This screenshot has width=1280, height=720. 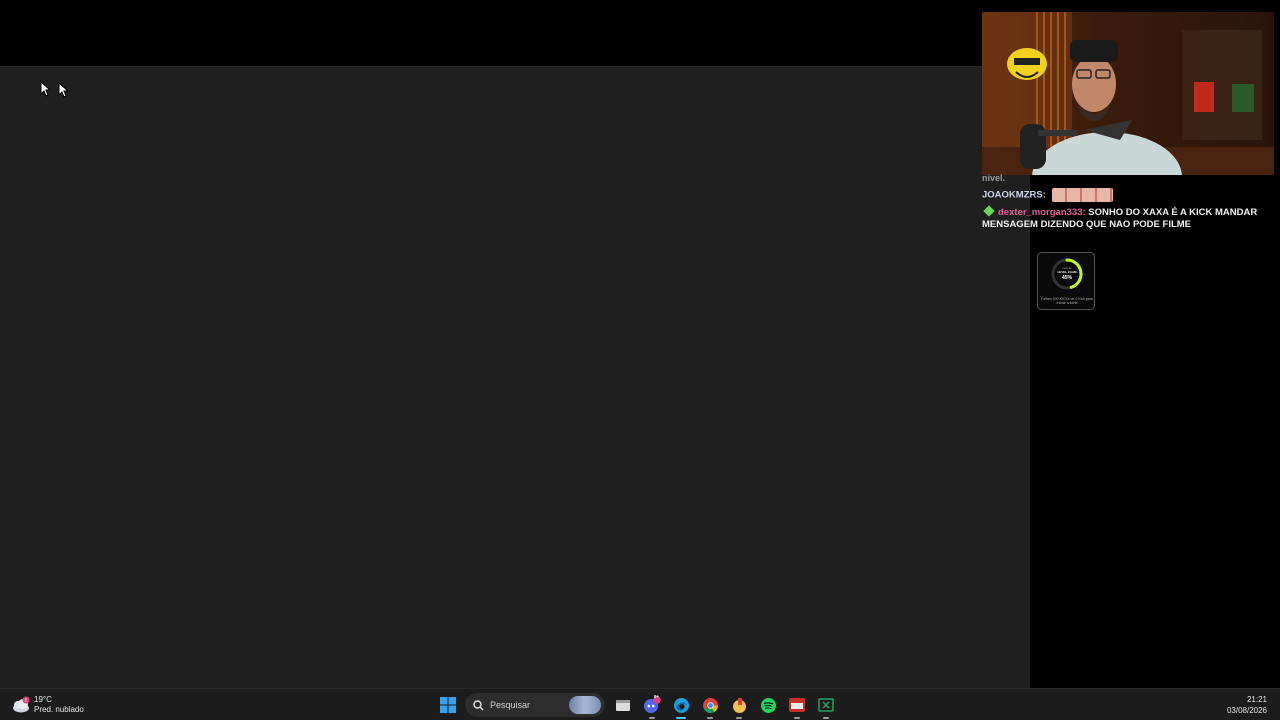 I want to click on top-bar, so click(x=515, y=33).